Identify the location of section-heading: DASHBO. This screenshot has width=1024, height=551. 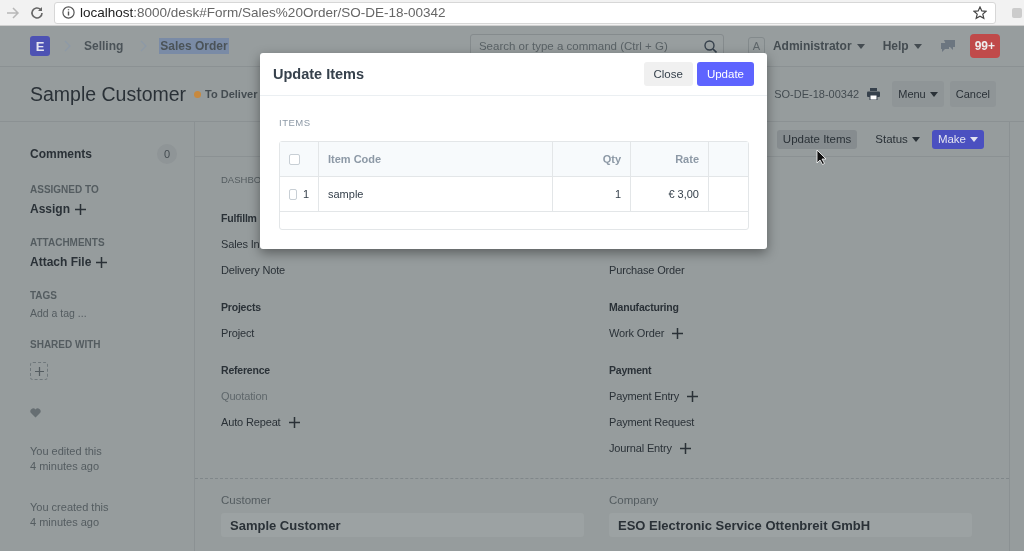
(242, 180).